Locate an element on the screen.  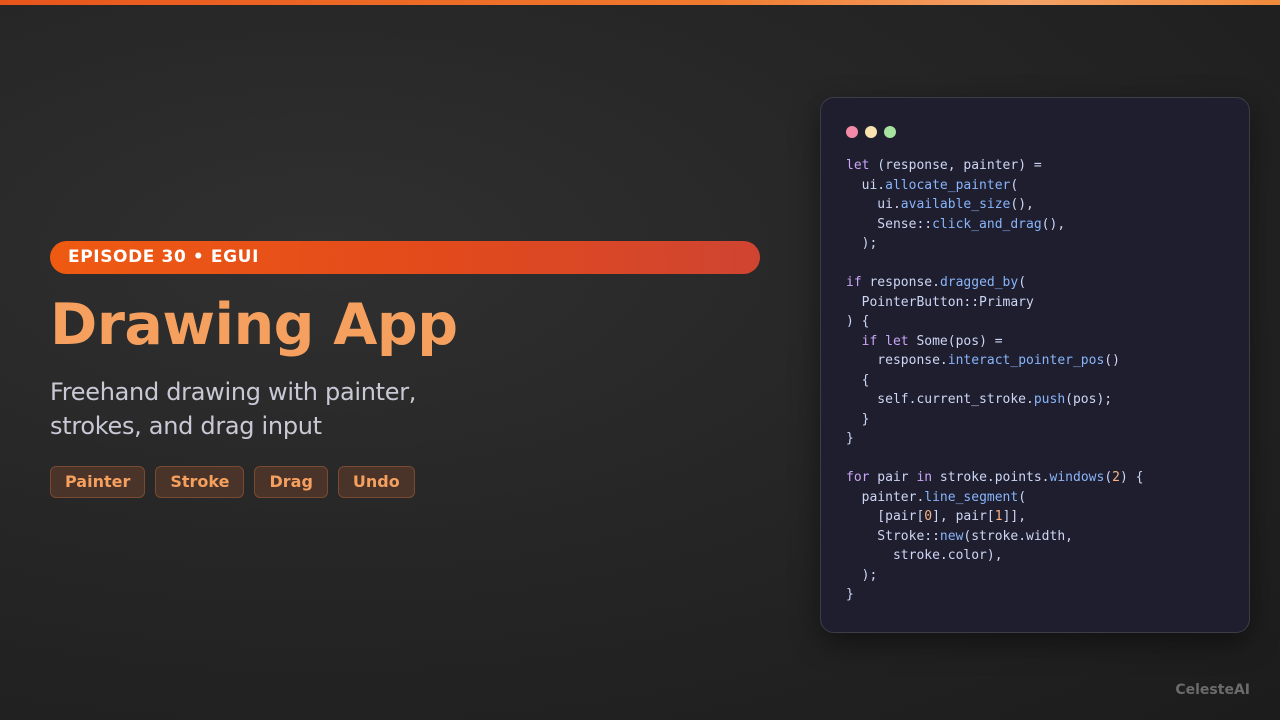
code-token: push is located at coordinates (1049, 399).